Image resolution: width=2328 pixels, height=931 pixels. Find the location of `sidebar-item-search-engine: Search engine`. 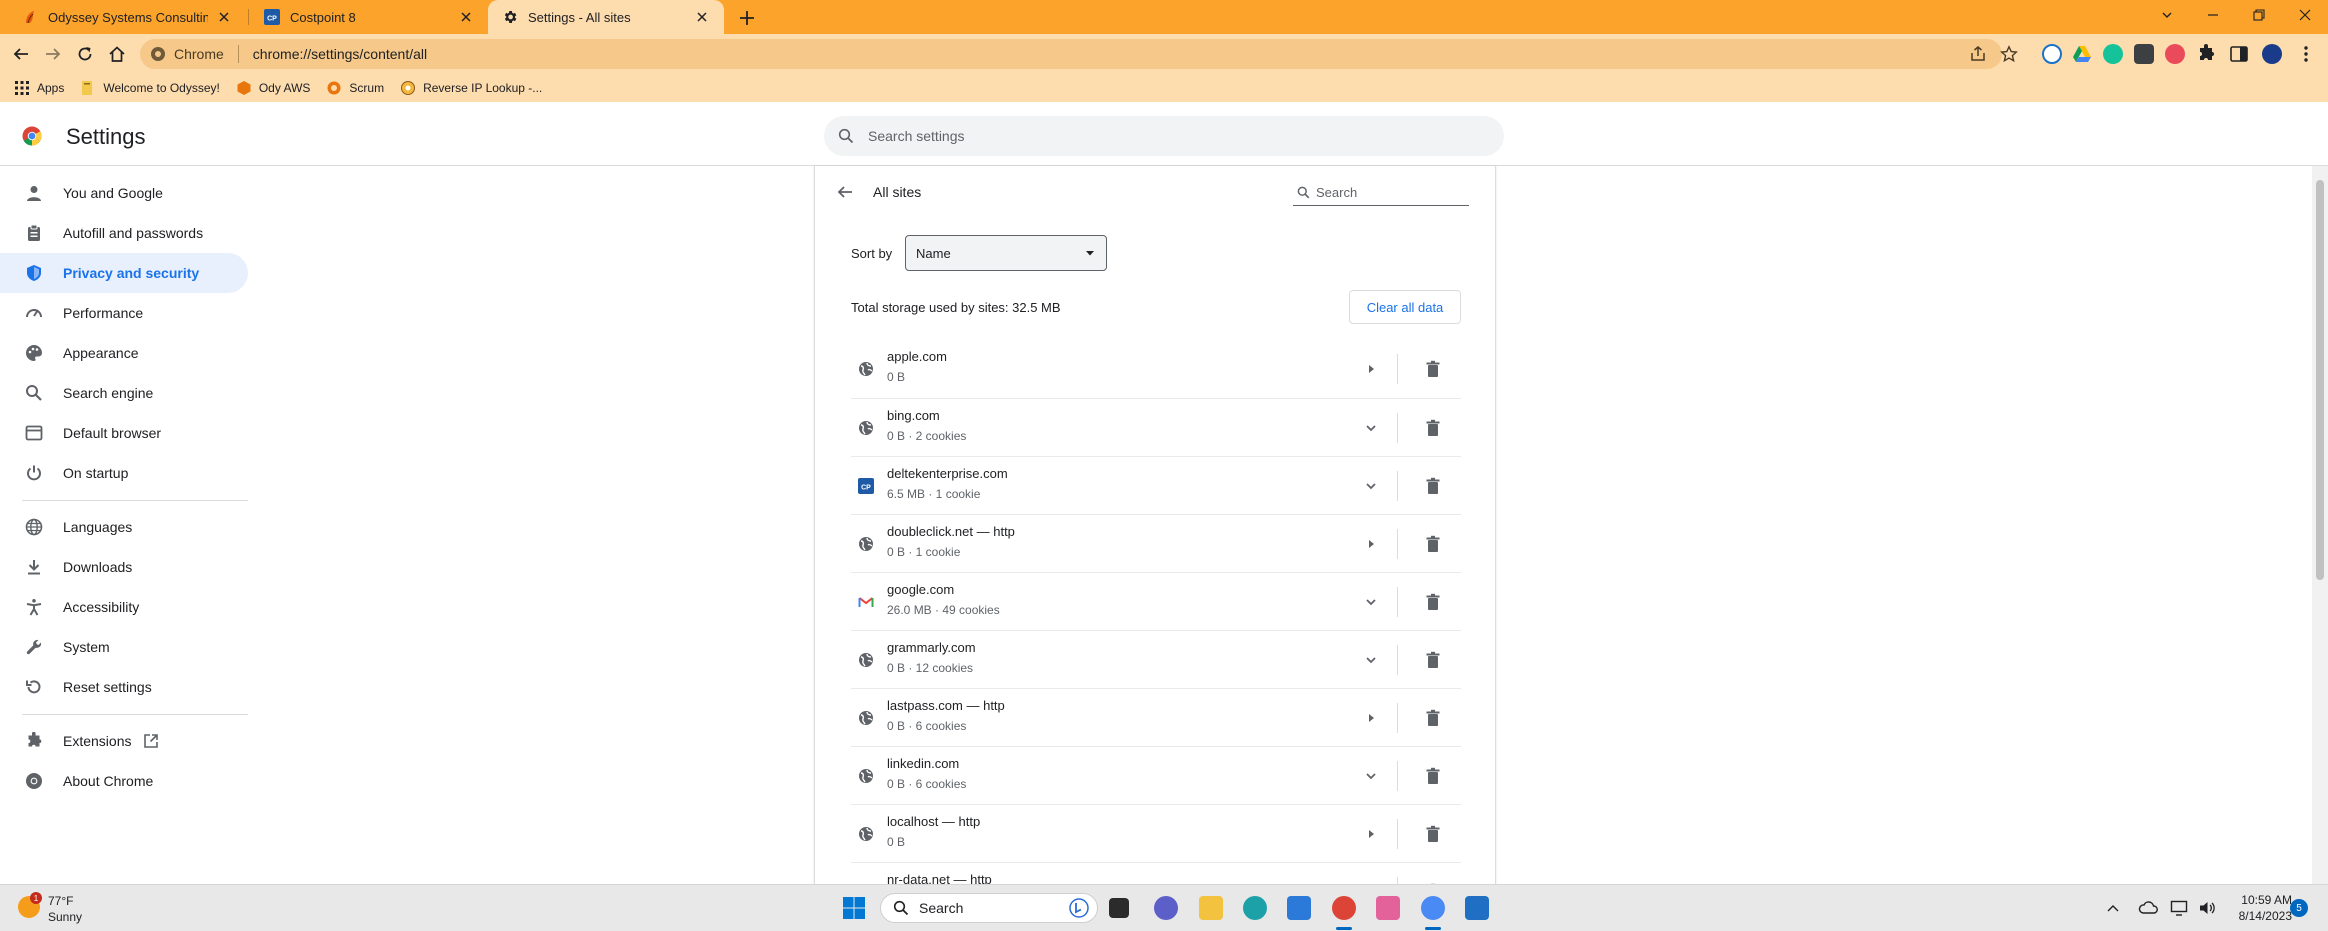

sidebar-item-search-engine: Search engine is located at coordinates (124, 393).